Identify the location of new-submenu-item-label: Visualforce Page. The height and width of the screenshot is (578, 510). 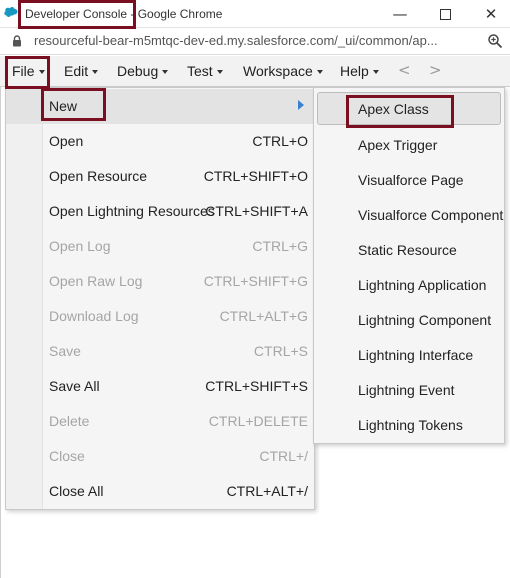
(411, 180).